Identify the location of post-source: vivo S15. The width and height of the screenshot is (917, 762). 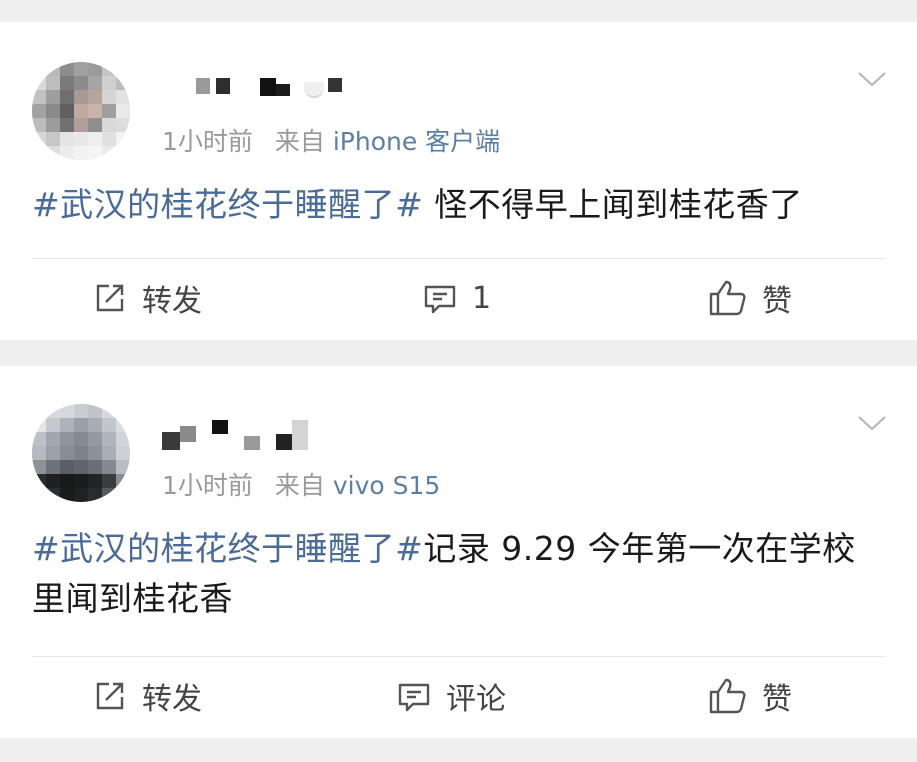
(386, 485).